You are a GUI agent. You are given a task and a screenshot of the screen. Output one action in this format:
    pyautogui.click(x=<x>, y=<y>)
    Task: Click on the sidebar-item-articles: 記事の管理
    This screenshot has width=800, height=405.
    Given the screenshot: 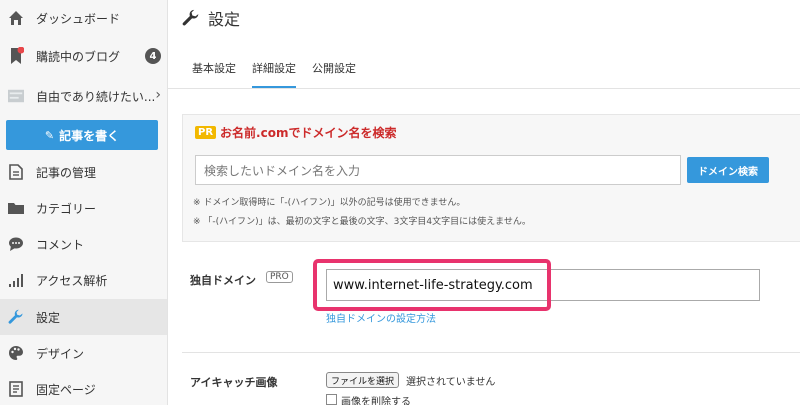 What is the action you would take?
    pyautogui.click(x=83, y=172)
    